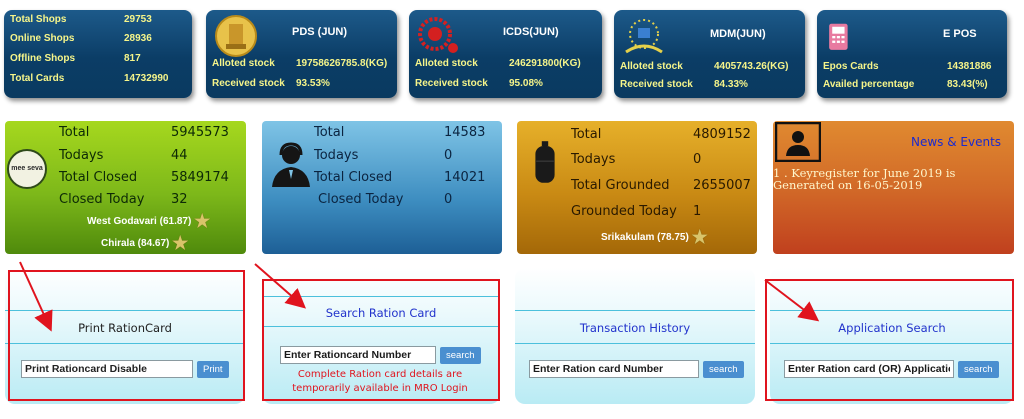 This screenshot has width=1024, height=419. Describe the element at coordinates (531, 32) in the screenshot. I see `card-title: ICDS(JUN)` at that location.